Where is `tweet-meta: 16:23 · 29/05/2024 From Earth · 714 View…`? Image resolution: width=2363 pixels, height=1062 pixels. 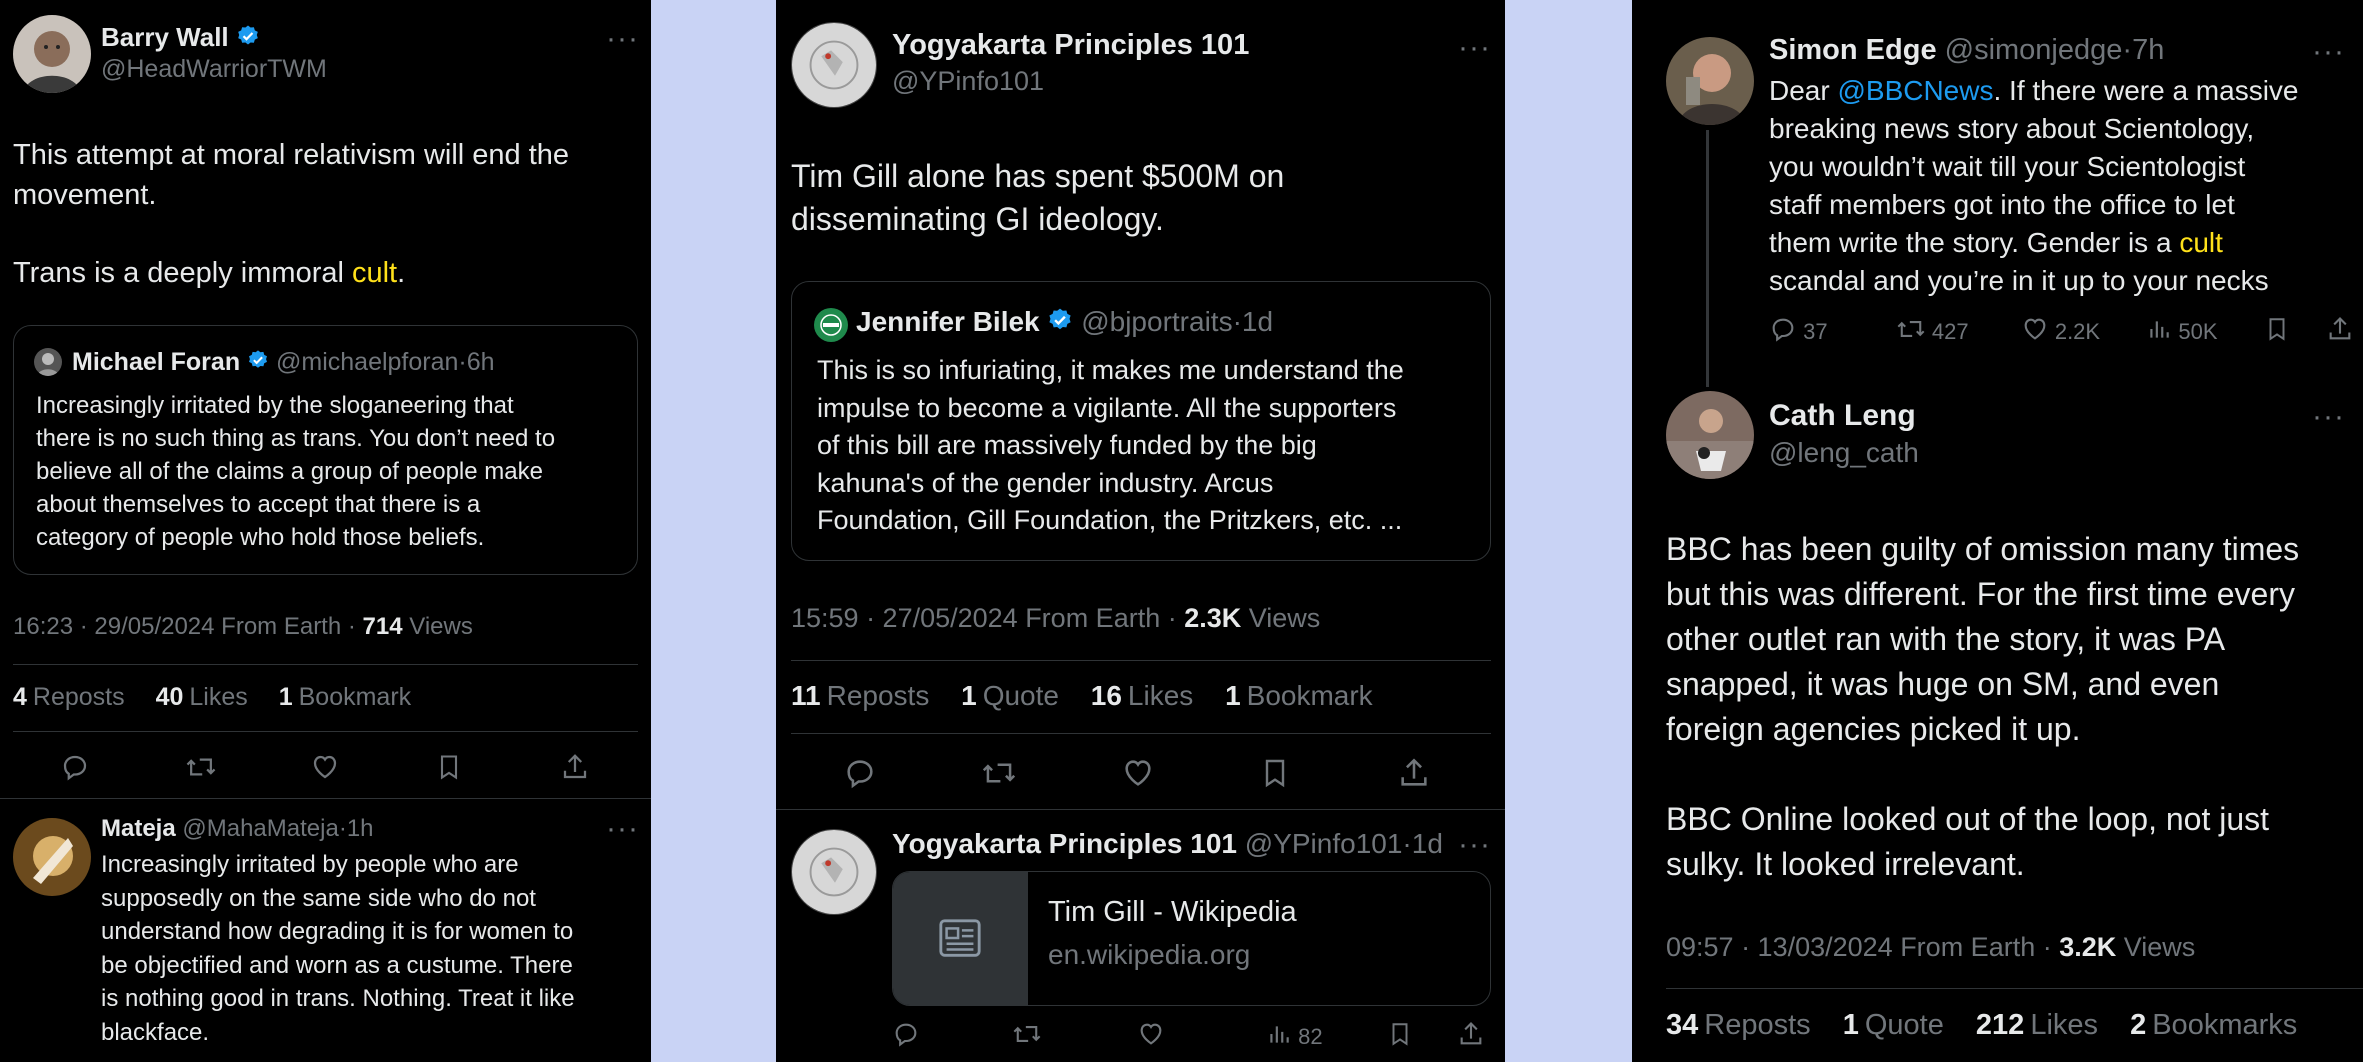 tweet-meta: 16:23 · 29/05/2024 From Earth · 714 View… is located at coordinates (243, 626).